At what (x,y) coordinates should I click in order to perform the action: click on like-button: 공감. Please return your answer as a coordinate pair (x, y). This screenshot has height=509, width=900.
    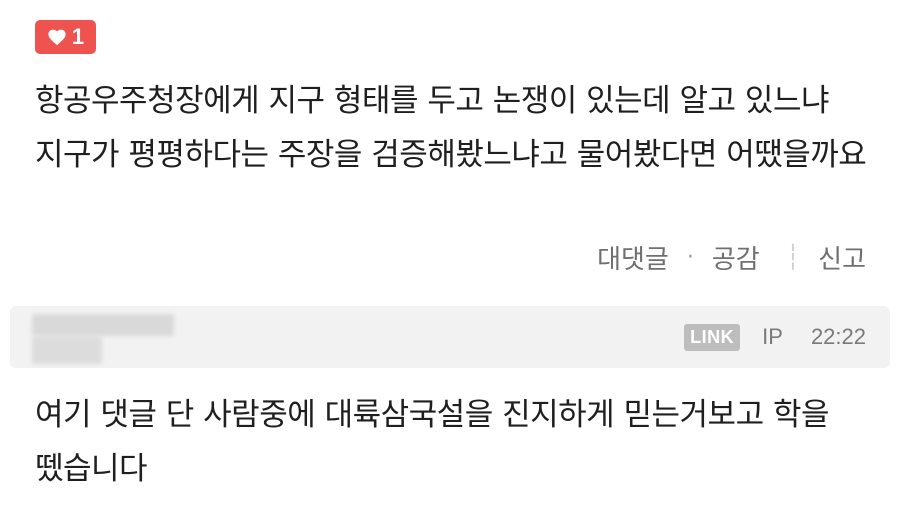
    Looking at the image, I should click on (736, 257).